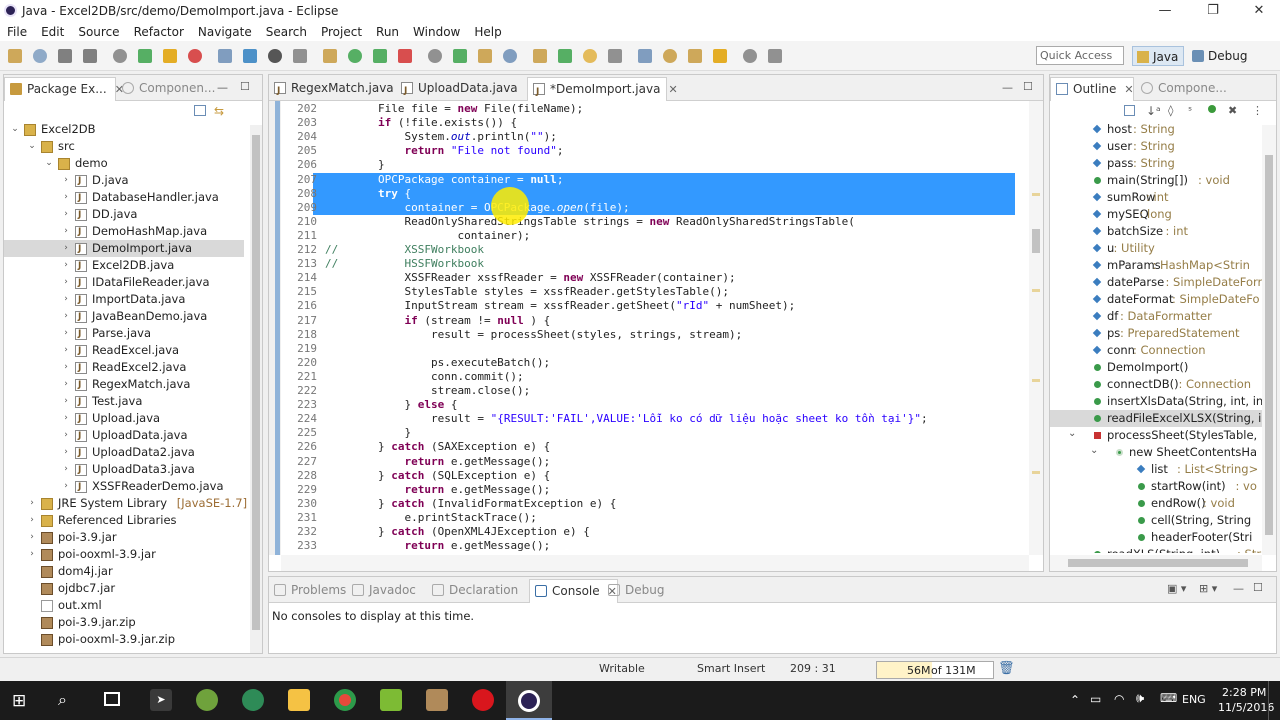 This screenshot has width=1280, height=720. Describe the element at coordinates (1156, 418) in the screenshot. I see `outline-item: readFileExcelXLSX(String, in` at that location.